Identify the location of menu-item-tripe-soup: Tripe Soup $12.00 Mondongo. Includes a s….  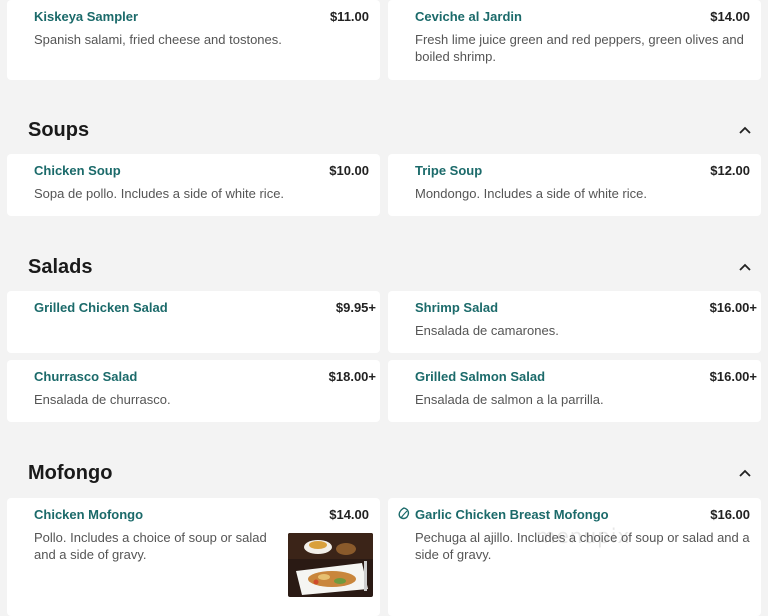
(574, 185).